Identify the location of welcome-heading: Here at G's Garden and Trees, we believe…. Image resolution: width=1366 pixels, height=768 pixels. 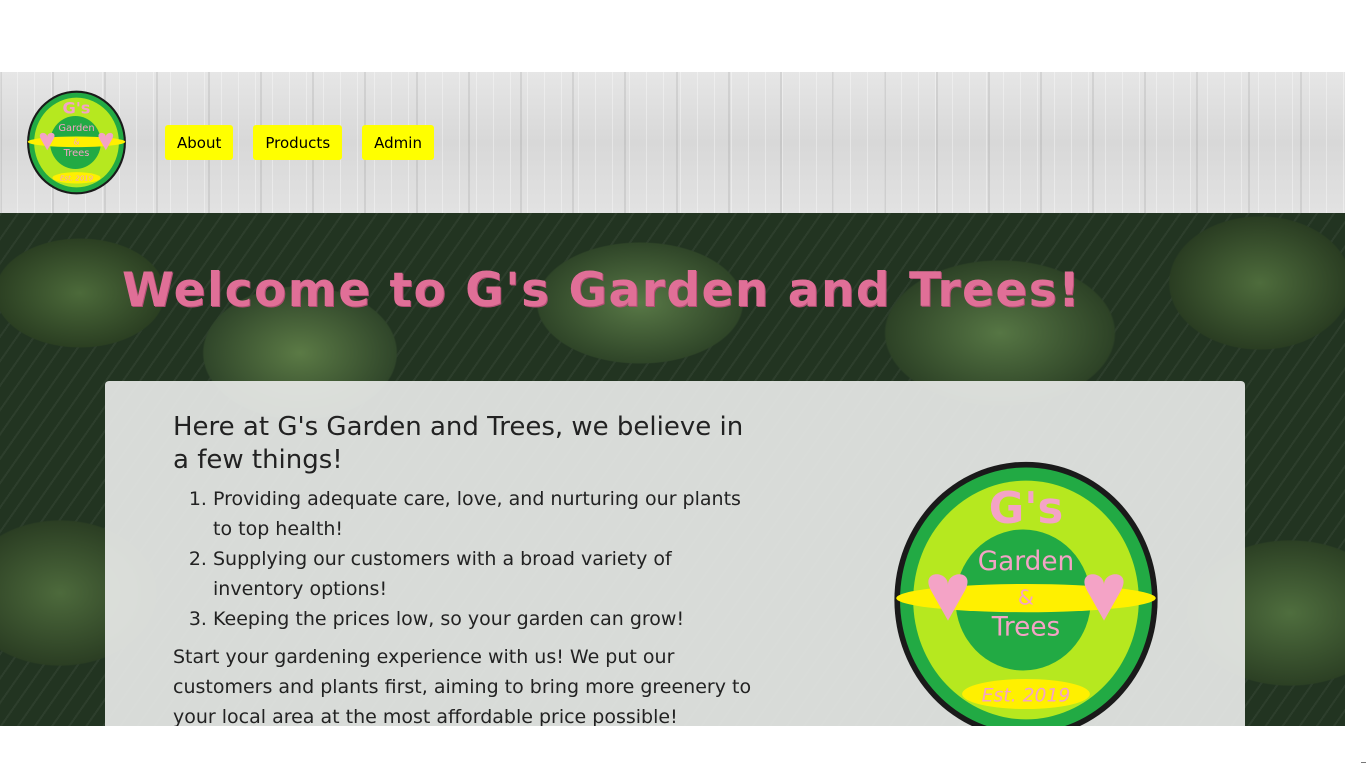
(458, 443).